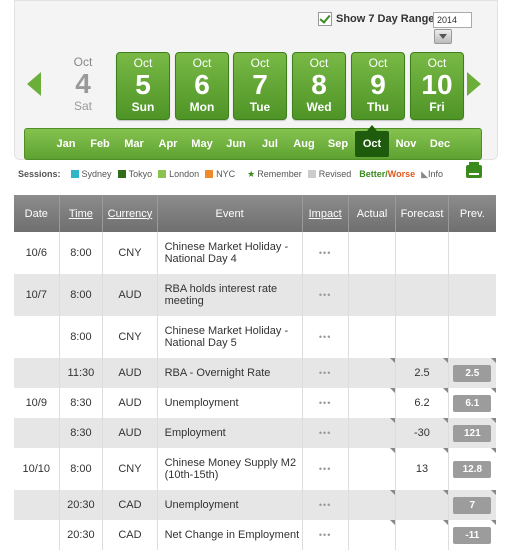  Describe the element at coordinates (230, 295) in the screenshot. I see `cell-event: RBA holds interest rate meeting` at that location.